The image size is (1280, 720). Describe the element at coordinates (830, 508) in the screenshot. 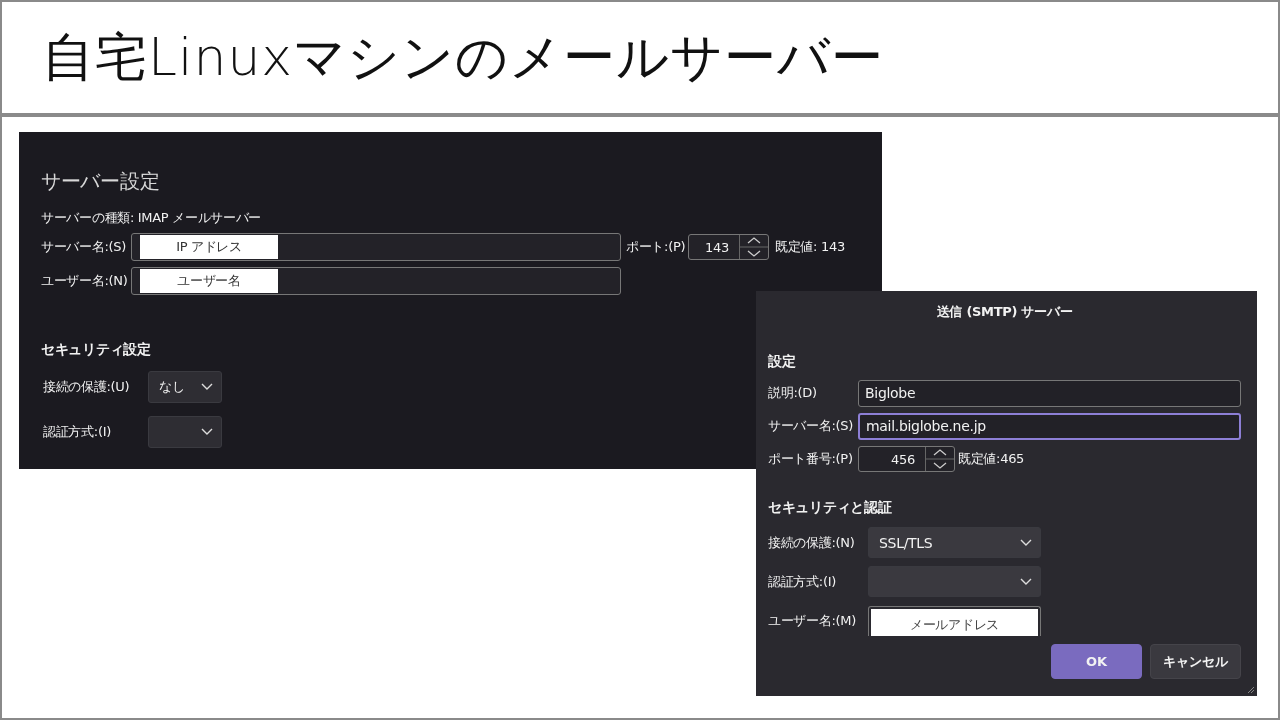

I see `section-heading: セキュリティと認証` at that location.